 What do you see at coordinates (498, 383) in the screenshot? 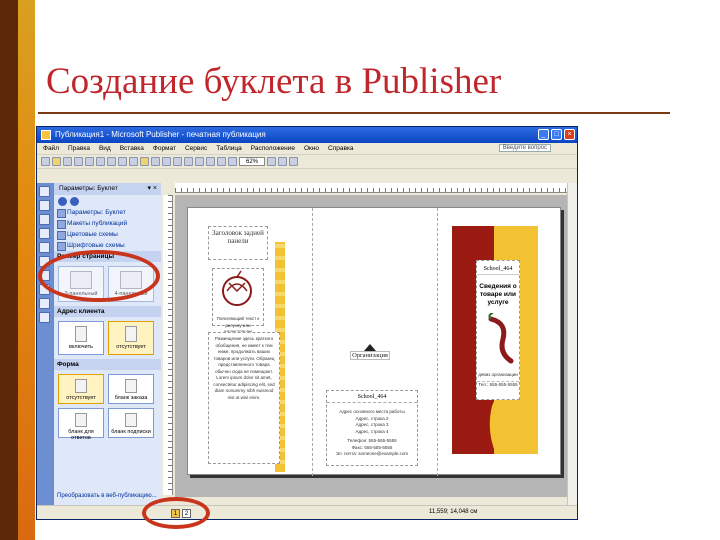
I see `cover-phone: Тел.: 555-555-5555` at bounding box center [498, 383].